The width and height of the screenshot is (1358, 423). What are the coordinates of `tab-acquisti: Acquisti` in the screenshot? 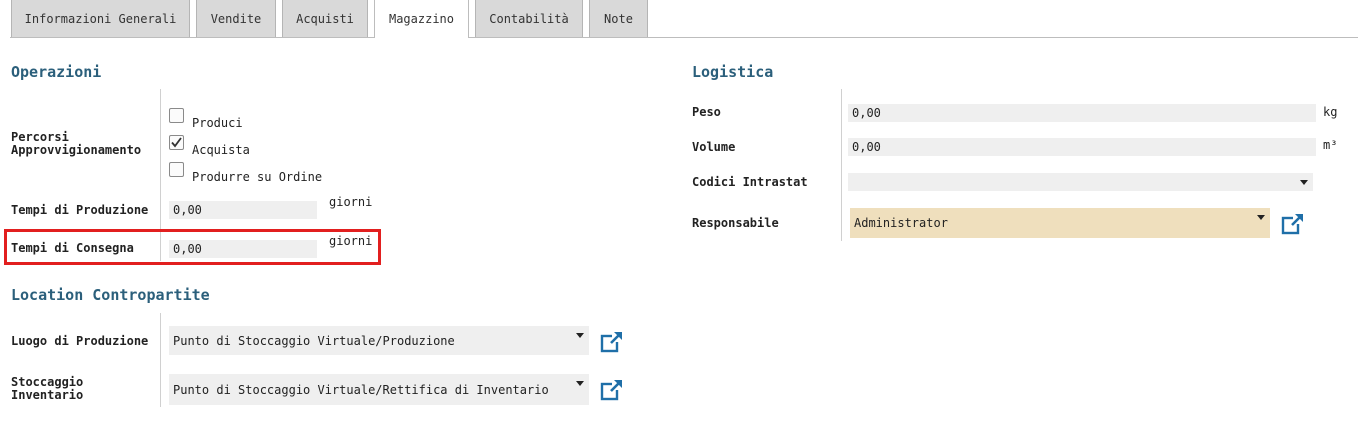 It's located at (325, 18).